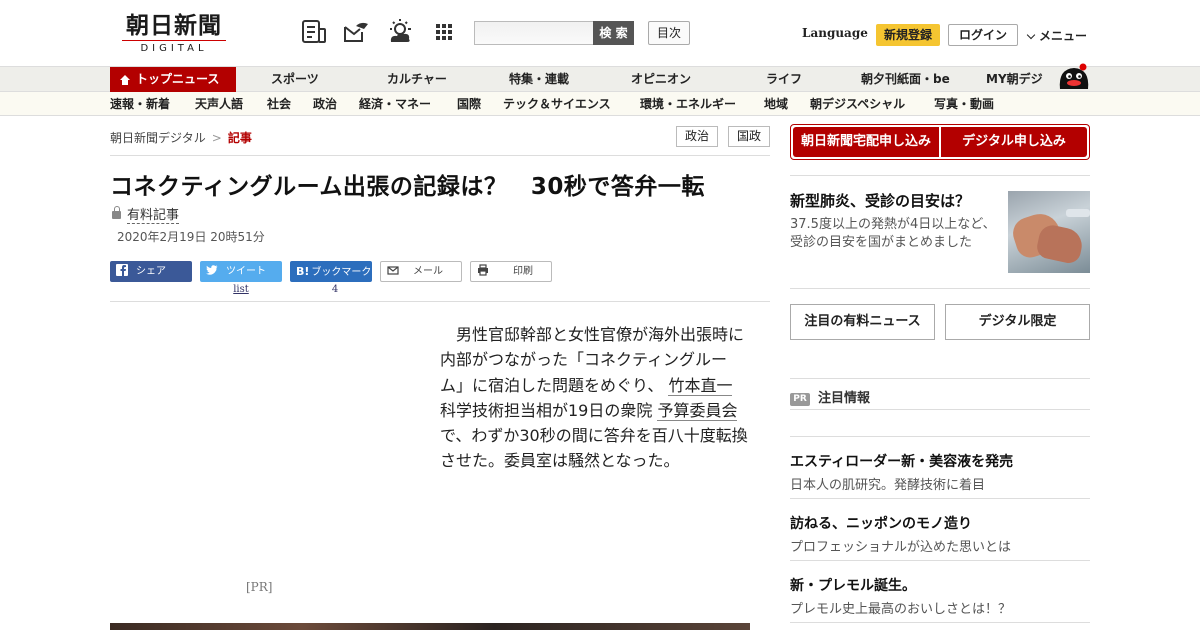  I want to click on tag-national-politics: 国政, so click(749, 136).